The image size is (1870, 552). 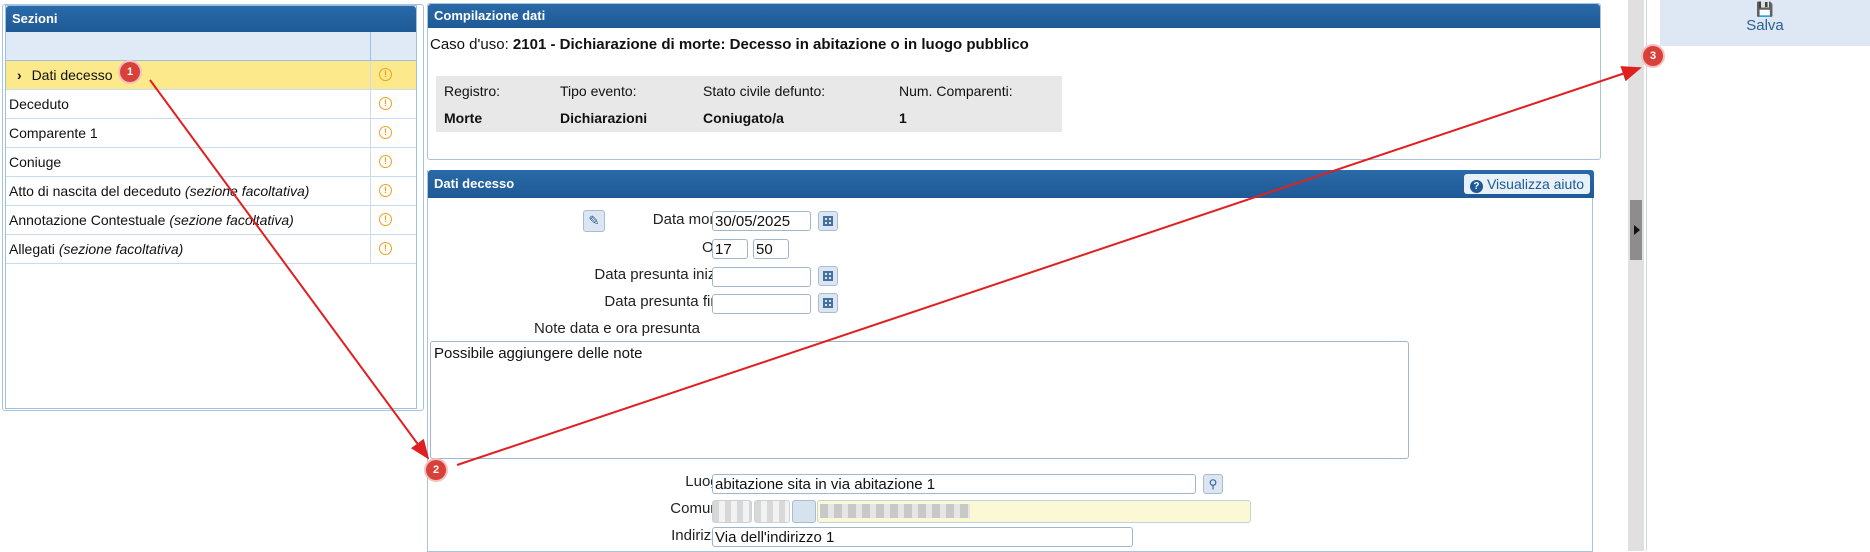 What do you see at coordinates (130, 72) in the screenshot?
I see `step-marker-1: 1` at bounding box center [130, 72].